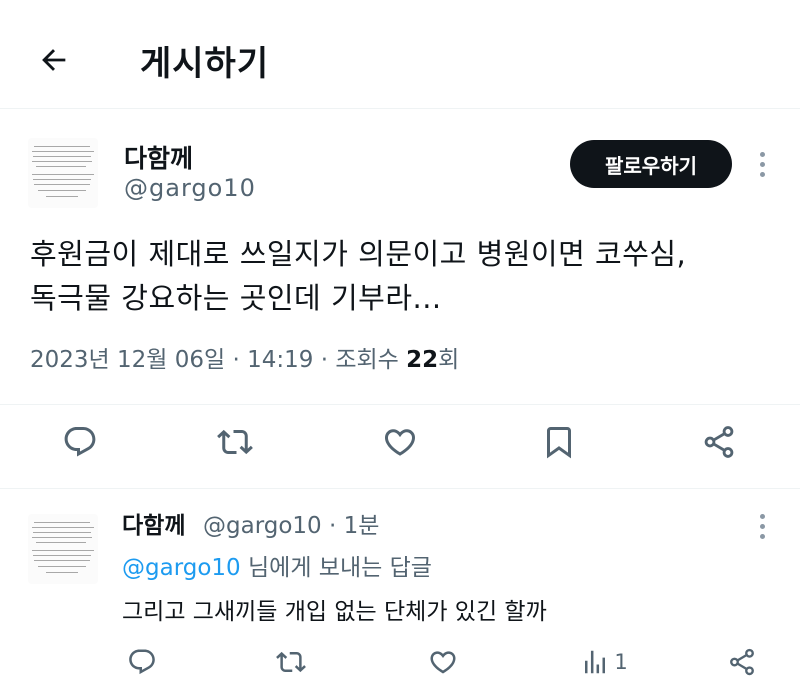  Describe the element at coordinates (291, 523) in the screenshot. I see `reply-handle-time: @gargo10 · 1분` at that location.